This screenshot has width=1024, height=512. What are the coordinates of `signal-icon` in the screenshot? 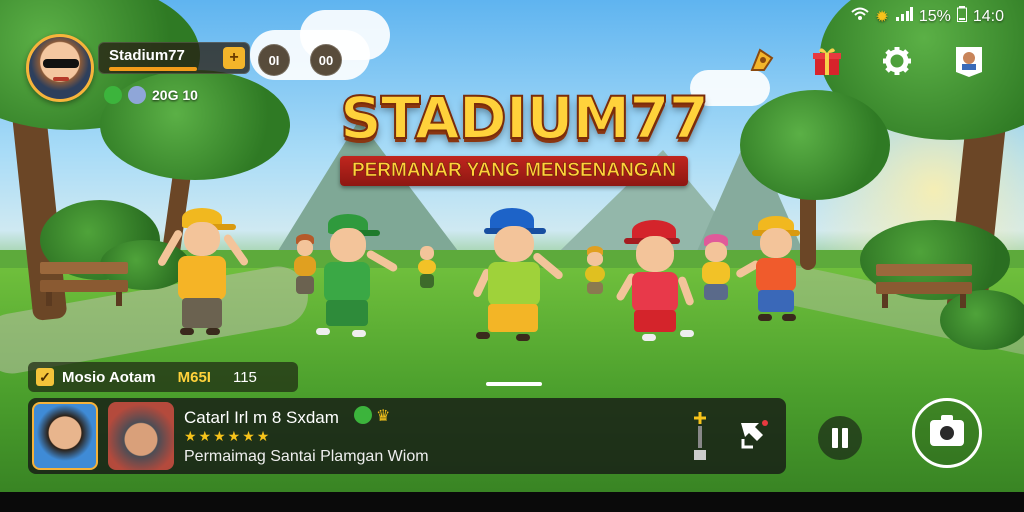 It's located at (904, 16).